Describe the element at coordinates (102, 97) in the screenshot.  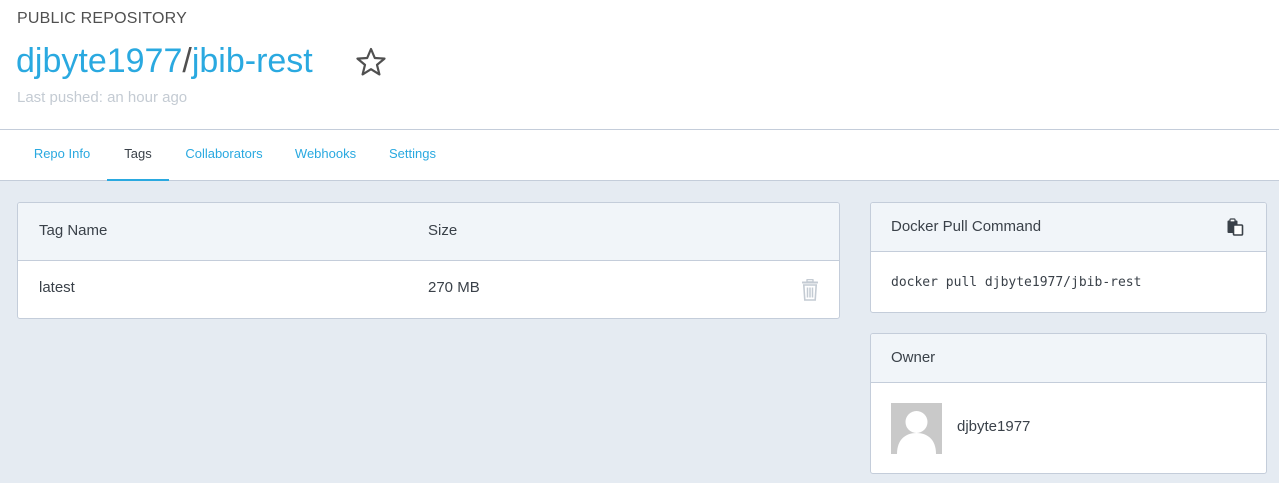
I see `last-pushed-text: Last pushed: an hour ago` at that location.